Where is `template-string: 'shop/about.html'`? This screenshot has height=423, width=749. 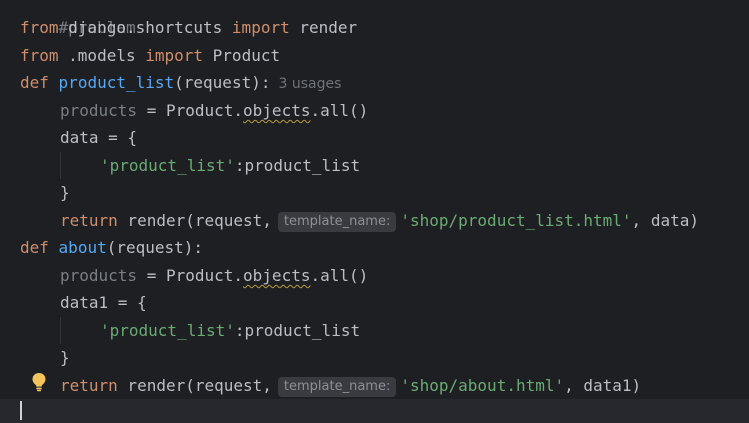
template-string: 'shop/about.html' is located at coordinates (482, 385).